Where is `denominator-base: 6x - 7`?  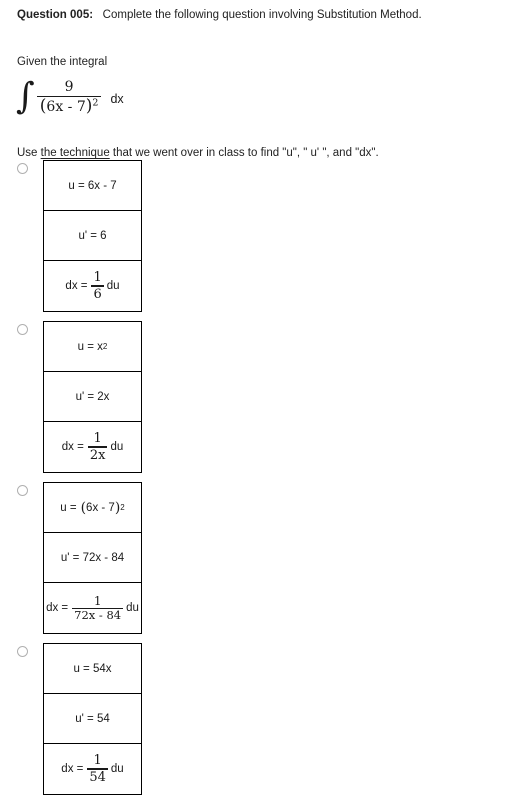 denominator-base: 6x - 7 is located at coordinates (66, 107).